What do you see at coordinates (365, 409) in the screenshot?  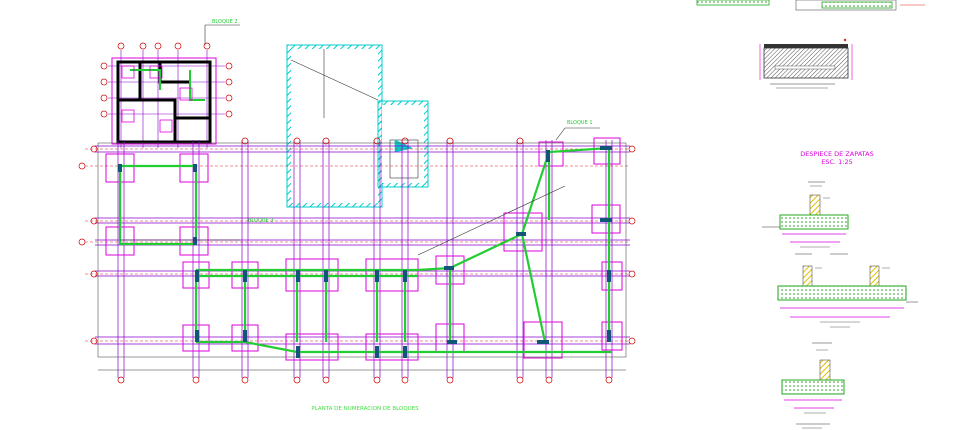 I see `plan-title: PLANTA DE NUMERACION DE BLOQUES` at bounding box center [365, 409].